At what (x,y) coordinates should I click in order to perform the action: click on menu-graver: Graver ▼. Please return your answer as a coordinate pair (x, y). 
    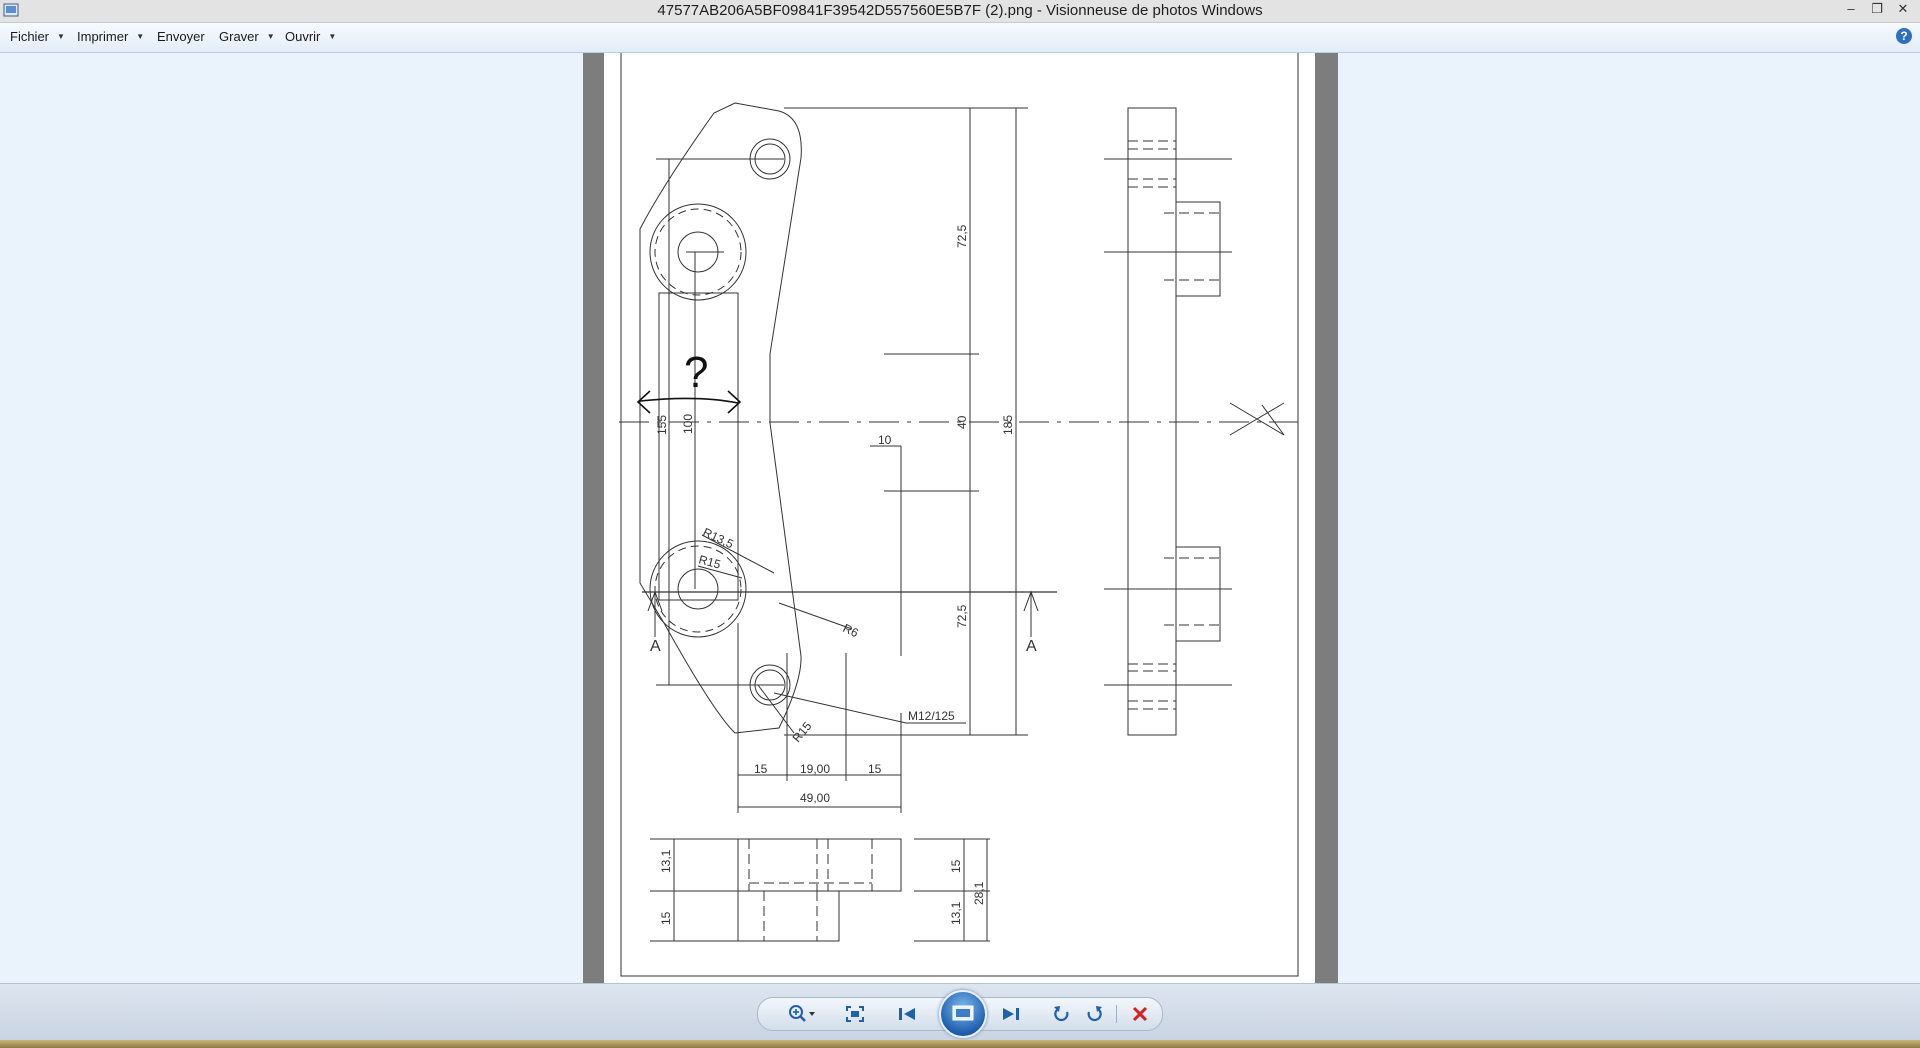
    Looking at the image, I should click on (247, 36).